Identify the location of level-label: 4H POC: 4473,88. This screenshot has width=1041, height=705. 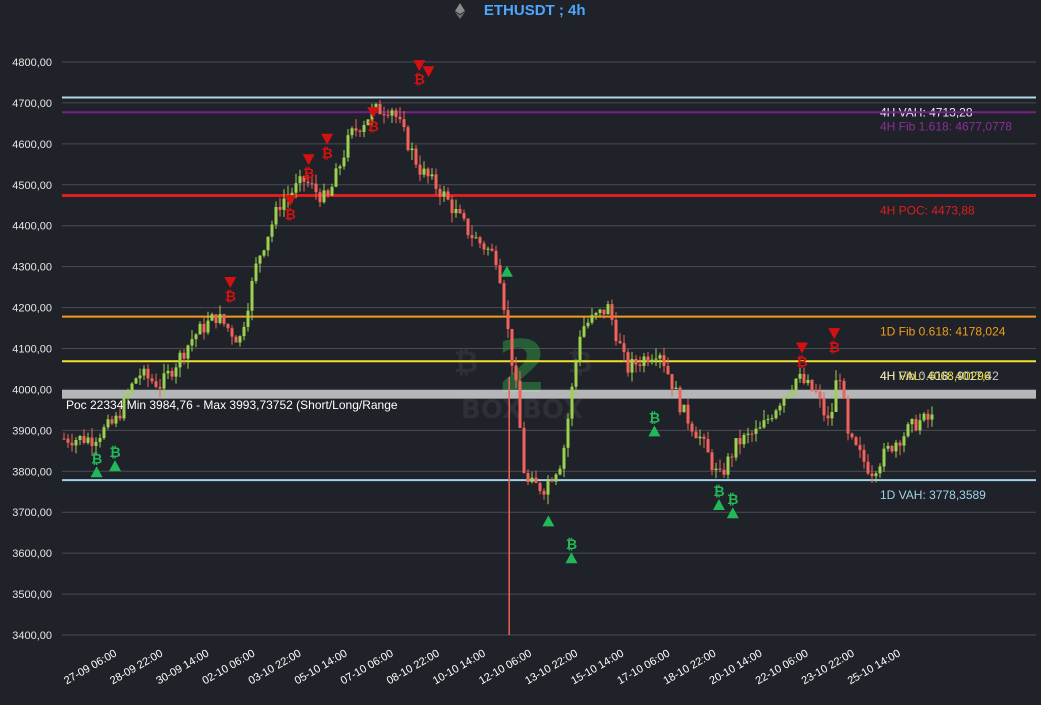
(927, 210).